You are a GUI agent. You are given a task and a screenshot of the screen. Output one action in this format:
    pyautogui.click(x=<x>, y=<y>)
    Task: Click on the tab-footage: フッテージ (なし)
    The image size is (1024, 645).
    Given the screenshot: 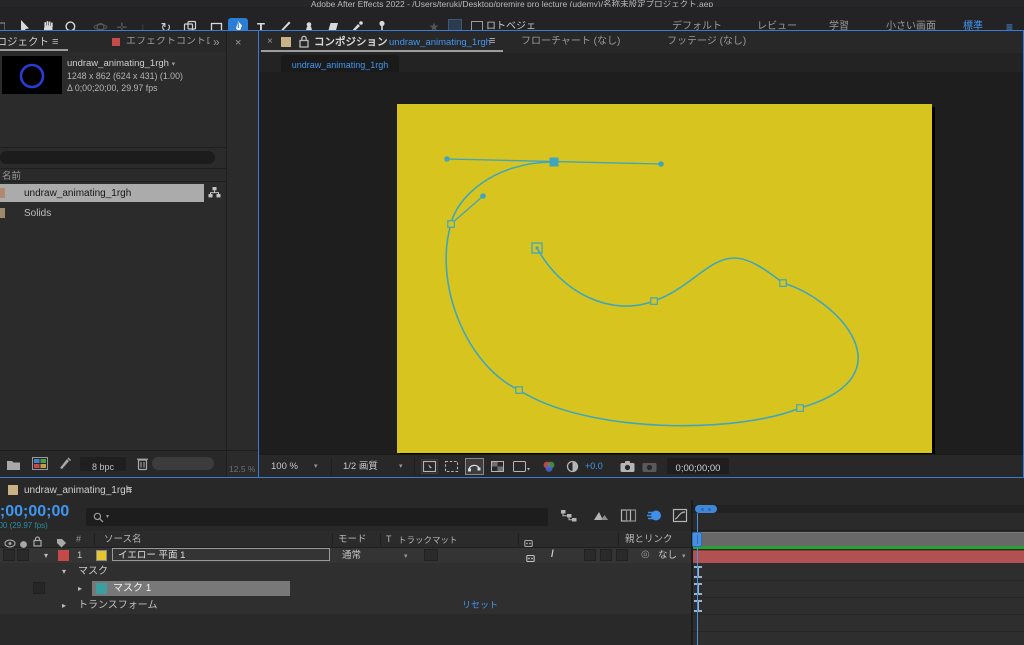 What is the action you would take?
    pyautogui.click(x=706, y=42)
    